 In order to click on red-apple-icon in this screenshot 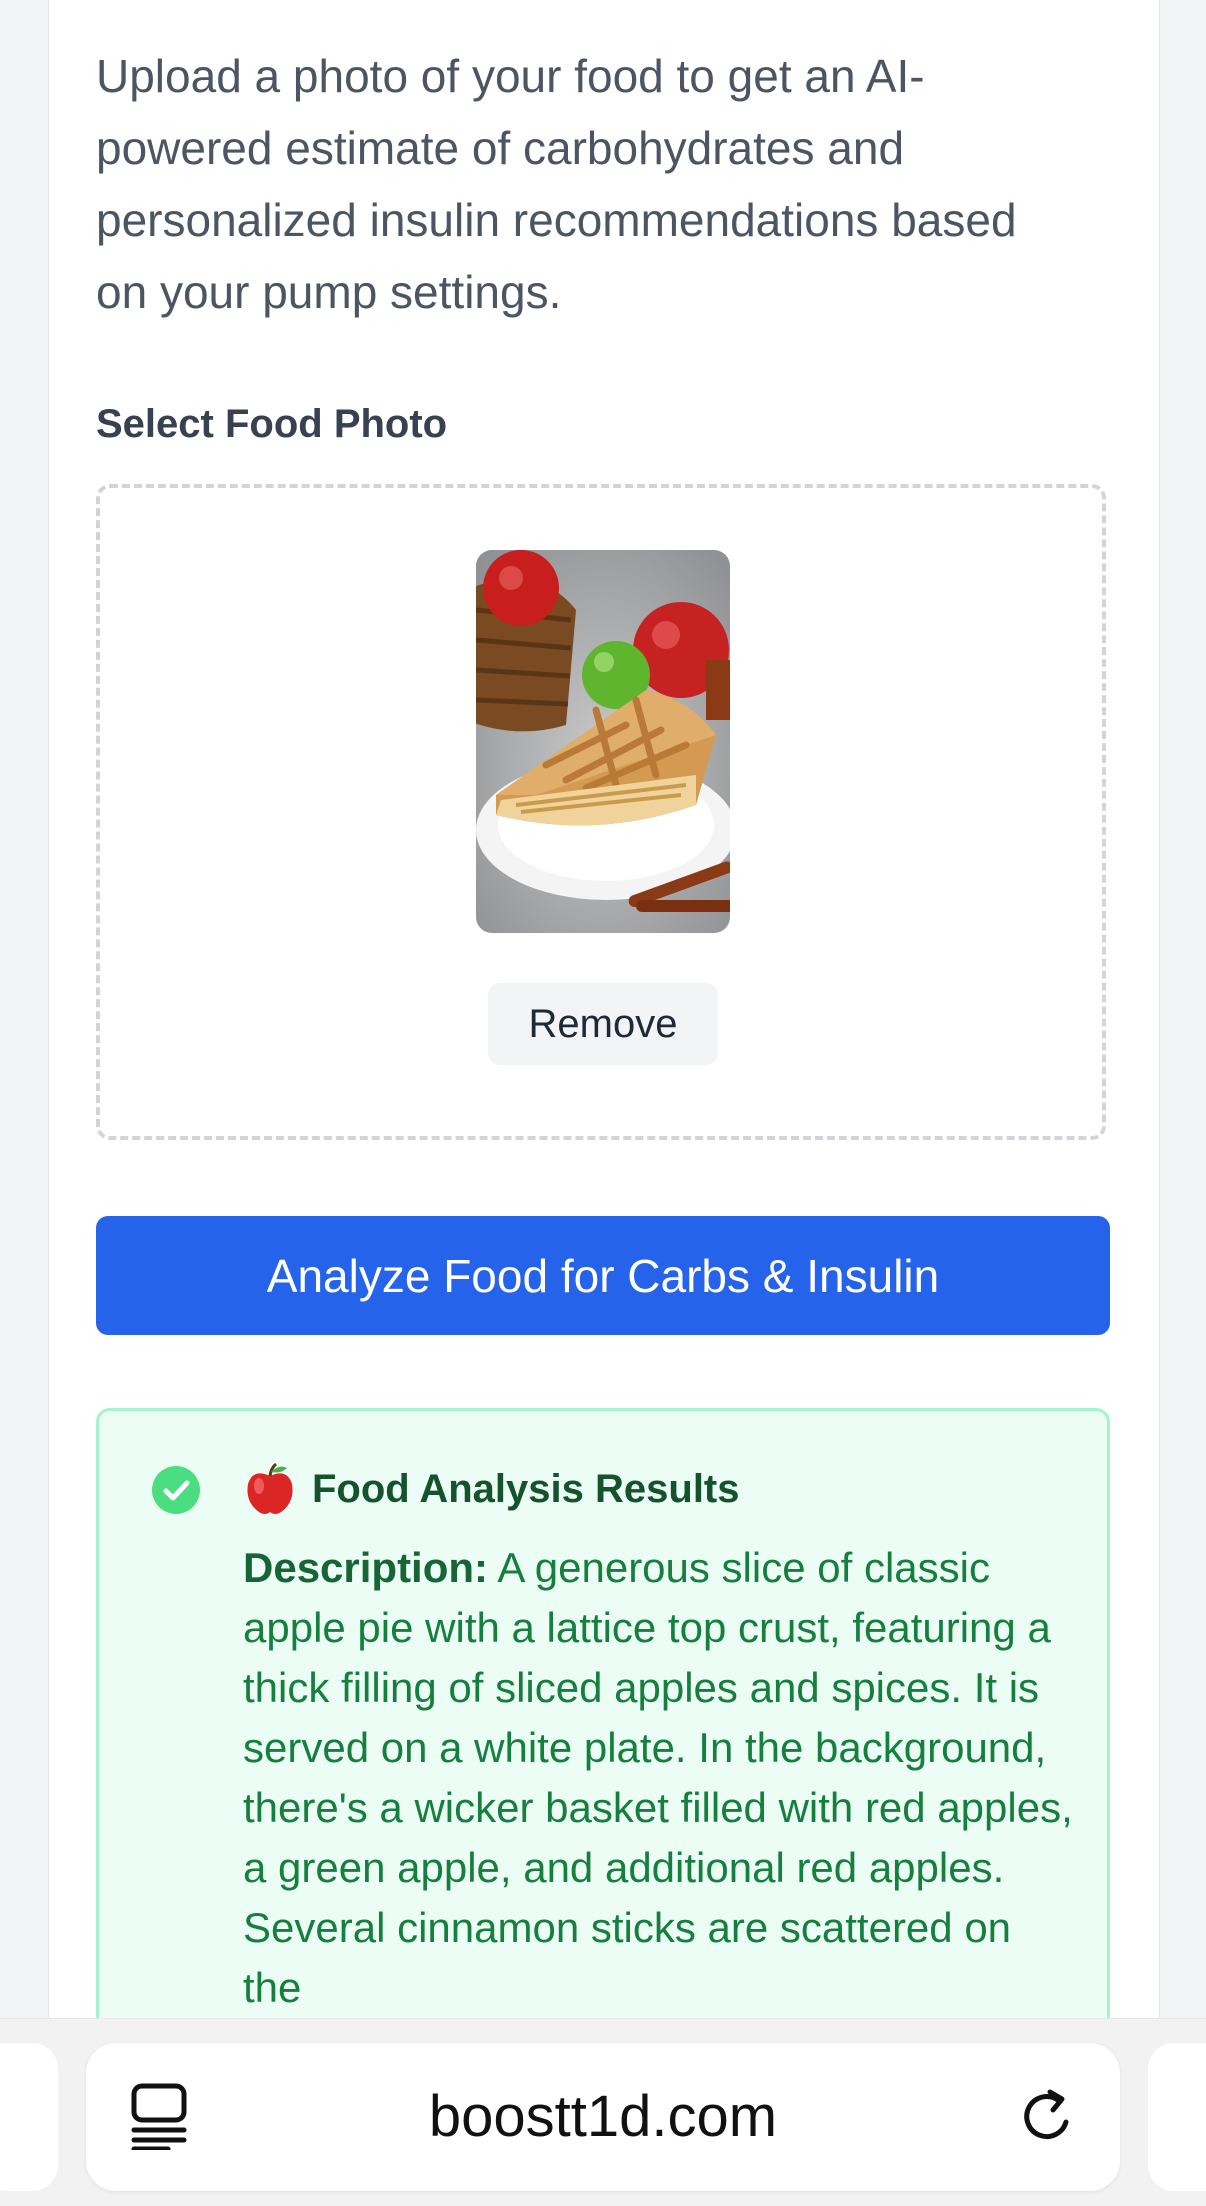, I will do `click(270, 1489)`.